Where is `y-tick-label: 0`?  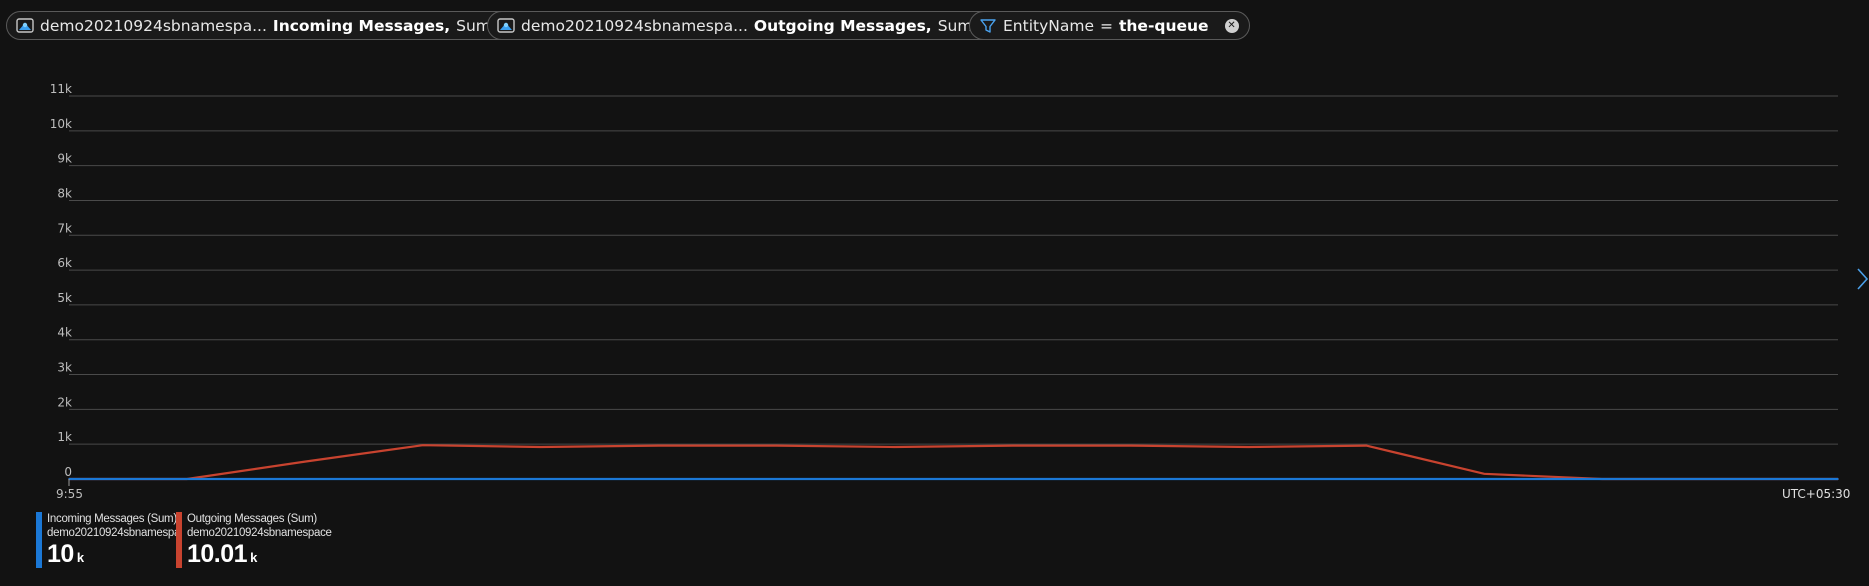
y-tick-label: 0 is located at coordinates (68, 472).